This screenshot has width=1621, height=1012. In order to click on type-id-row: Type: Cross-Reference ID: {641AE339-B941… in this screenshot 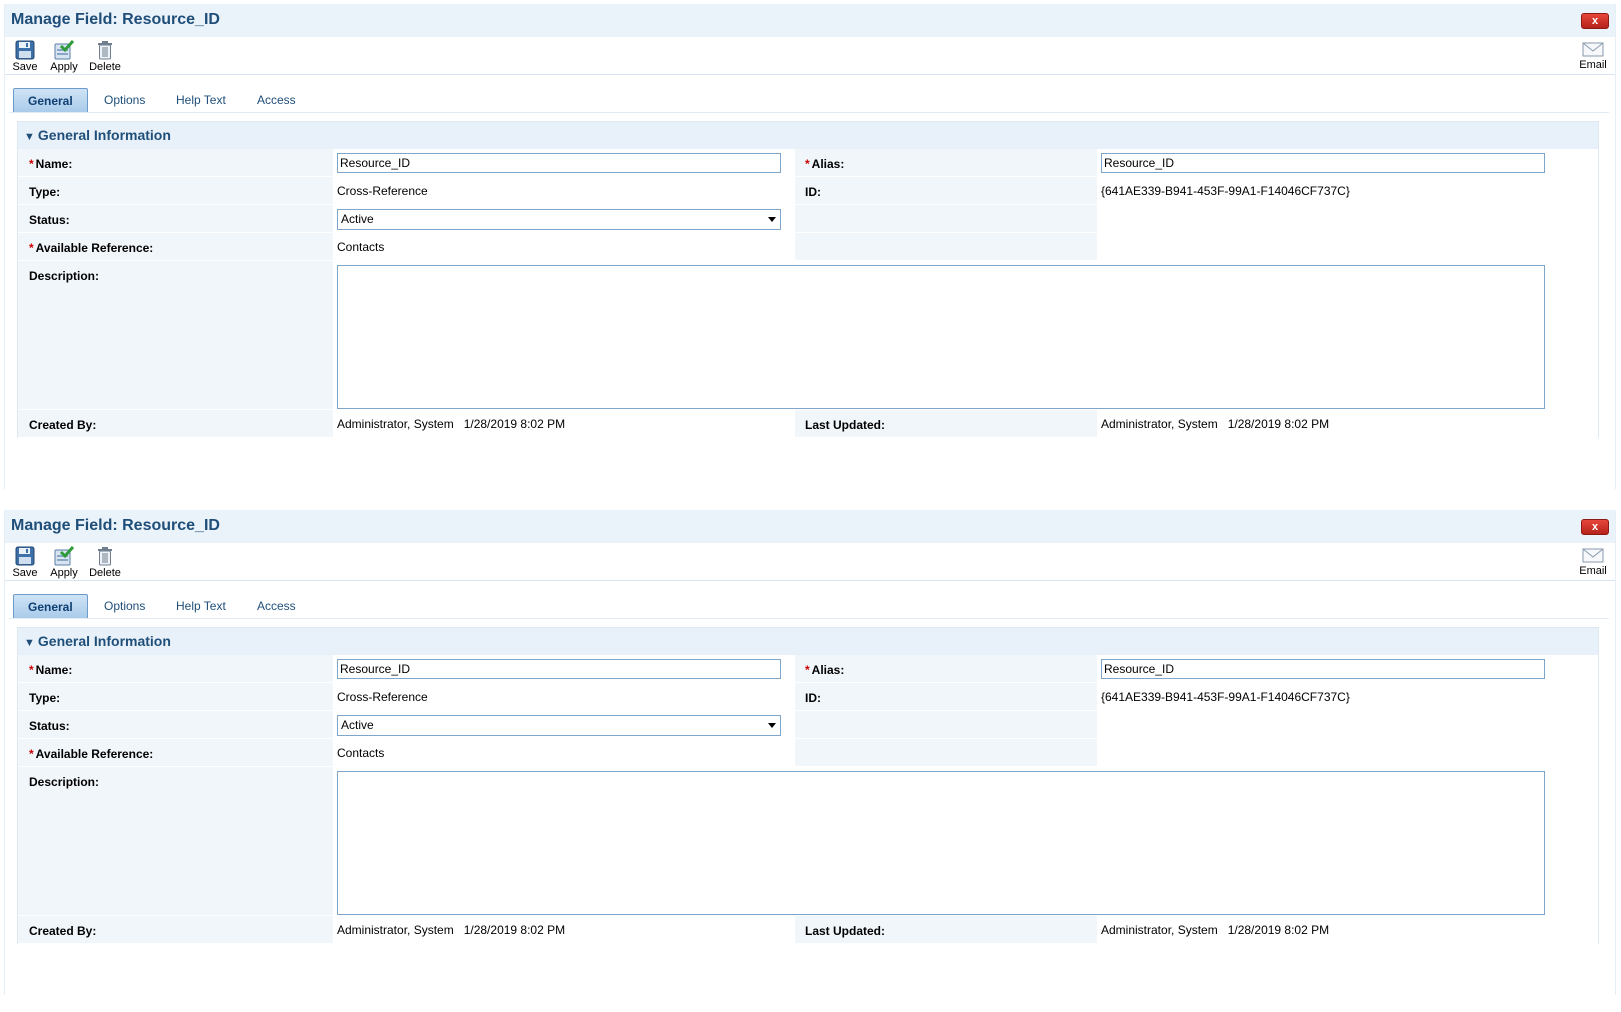, I will do `click(808, 191)`.